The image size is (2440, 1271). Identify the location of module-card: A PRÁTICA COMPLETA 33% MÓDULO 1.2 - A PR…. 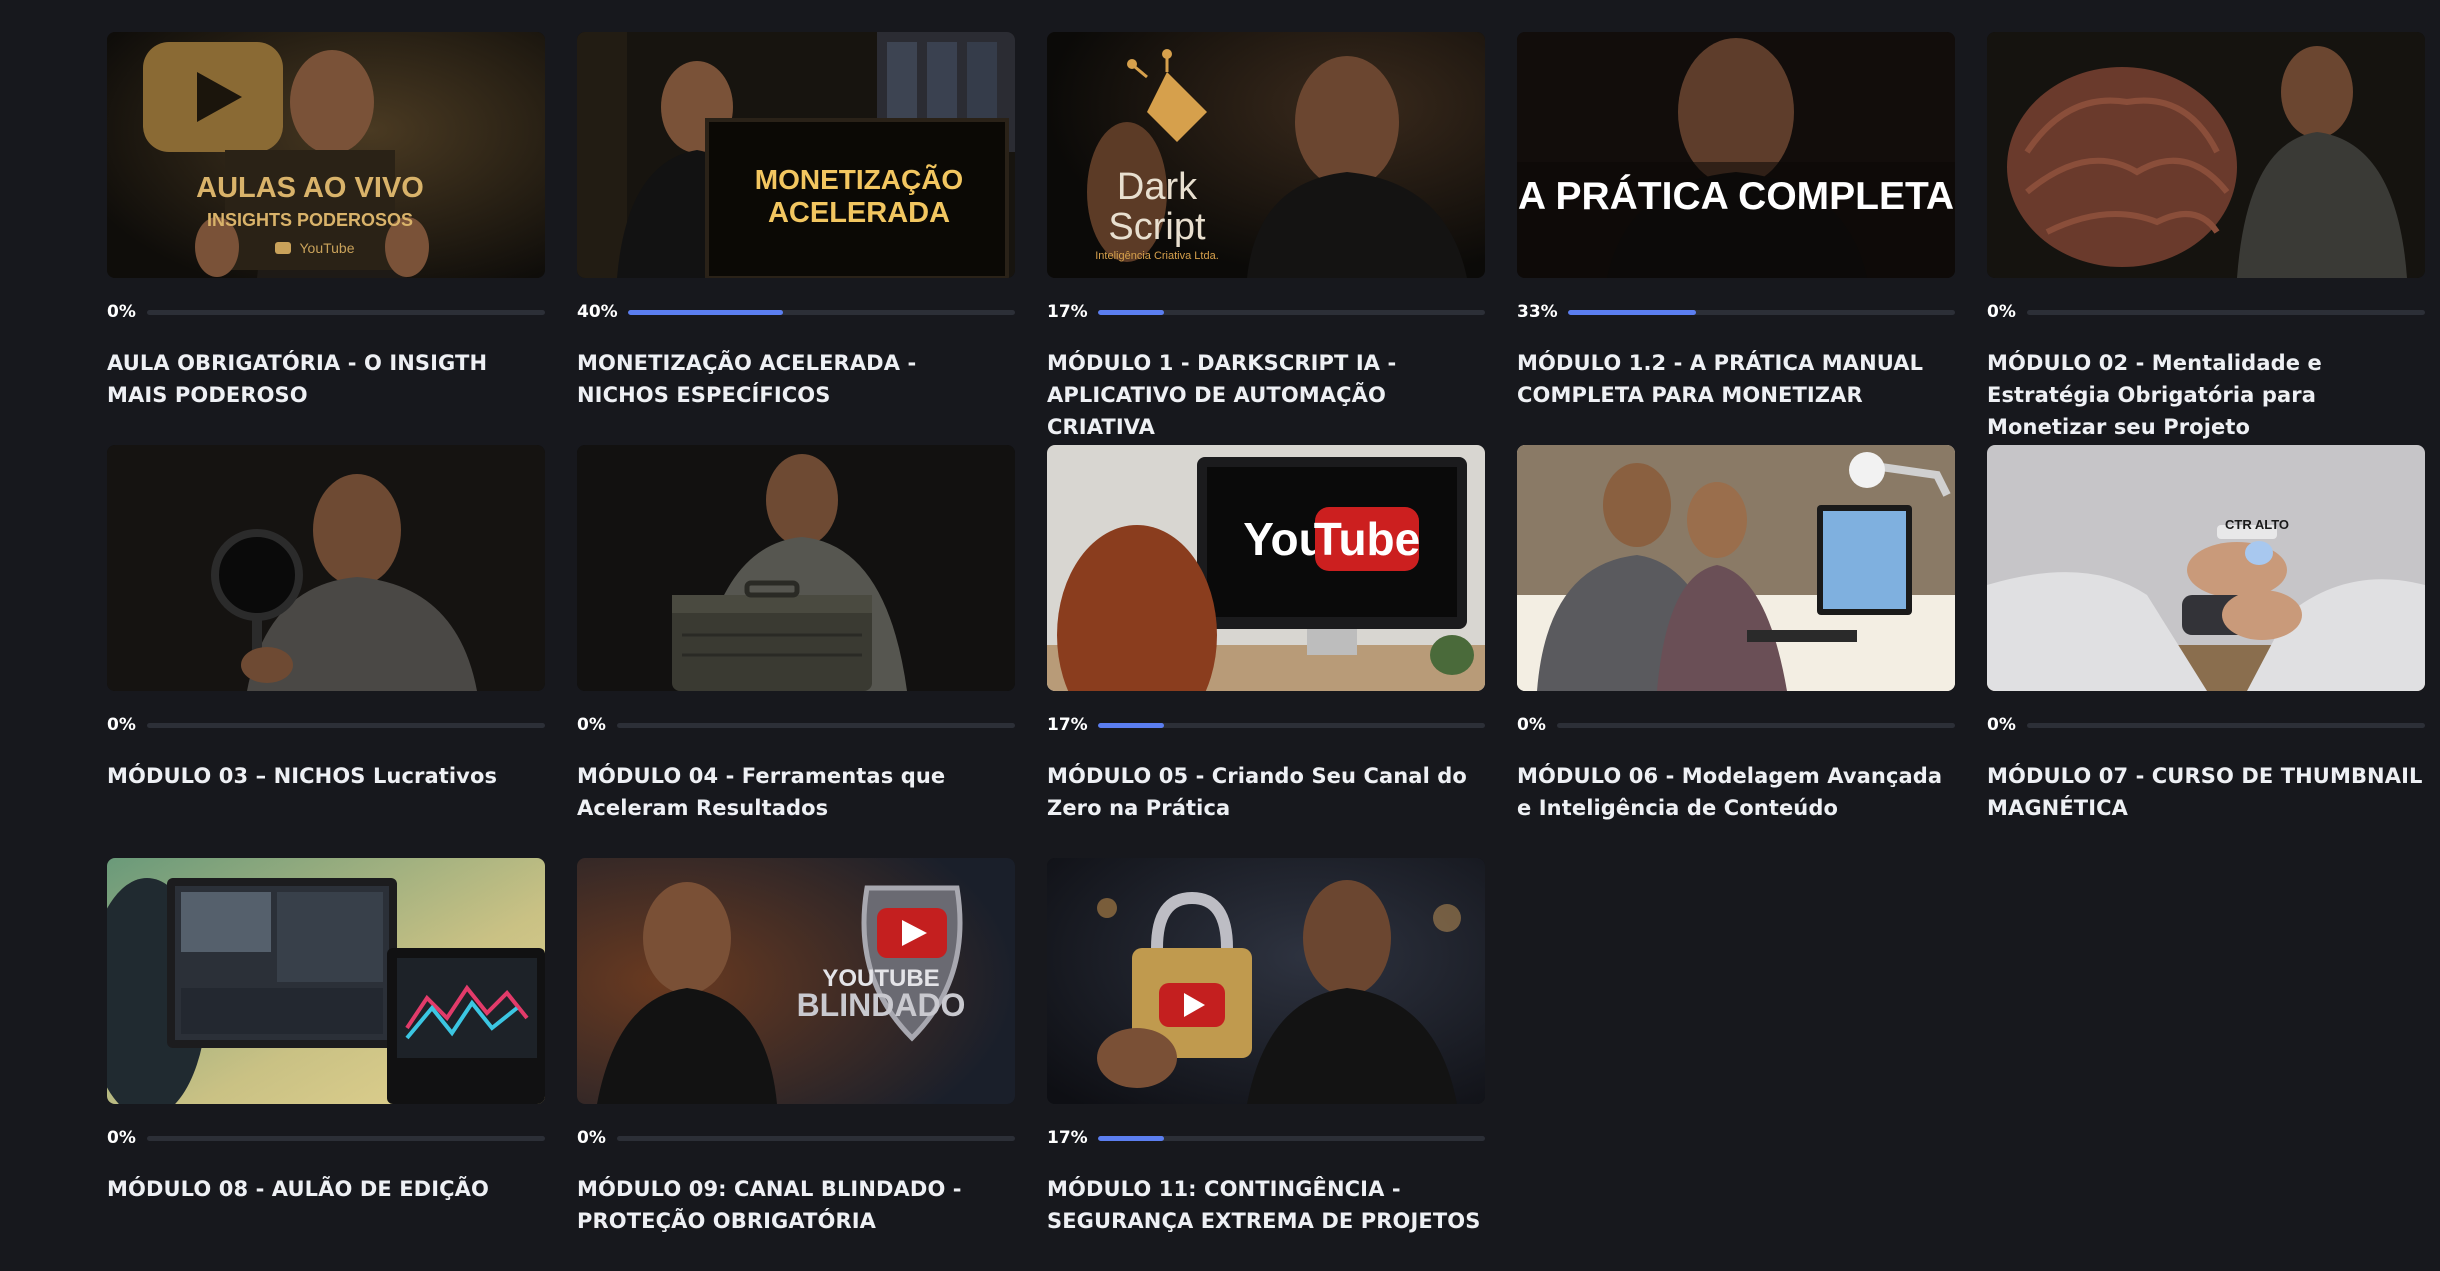
(1736, 238).